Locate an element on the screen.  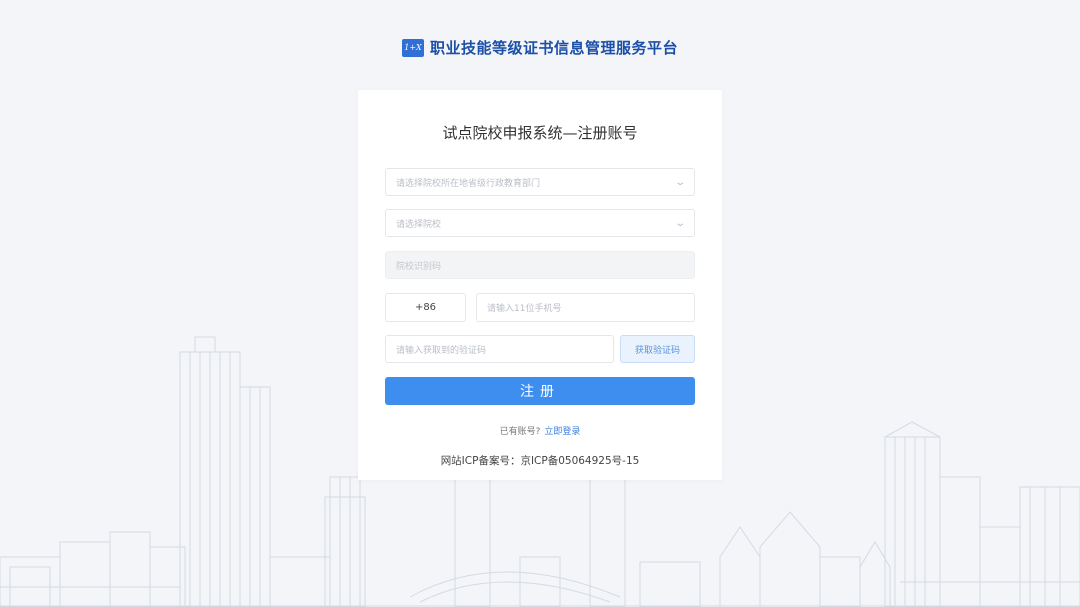
country-code-value: +86 is located at coordinates (425, 307).